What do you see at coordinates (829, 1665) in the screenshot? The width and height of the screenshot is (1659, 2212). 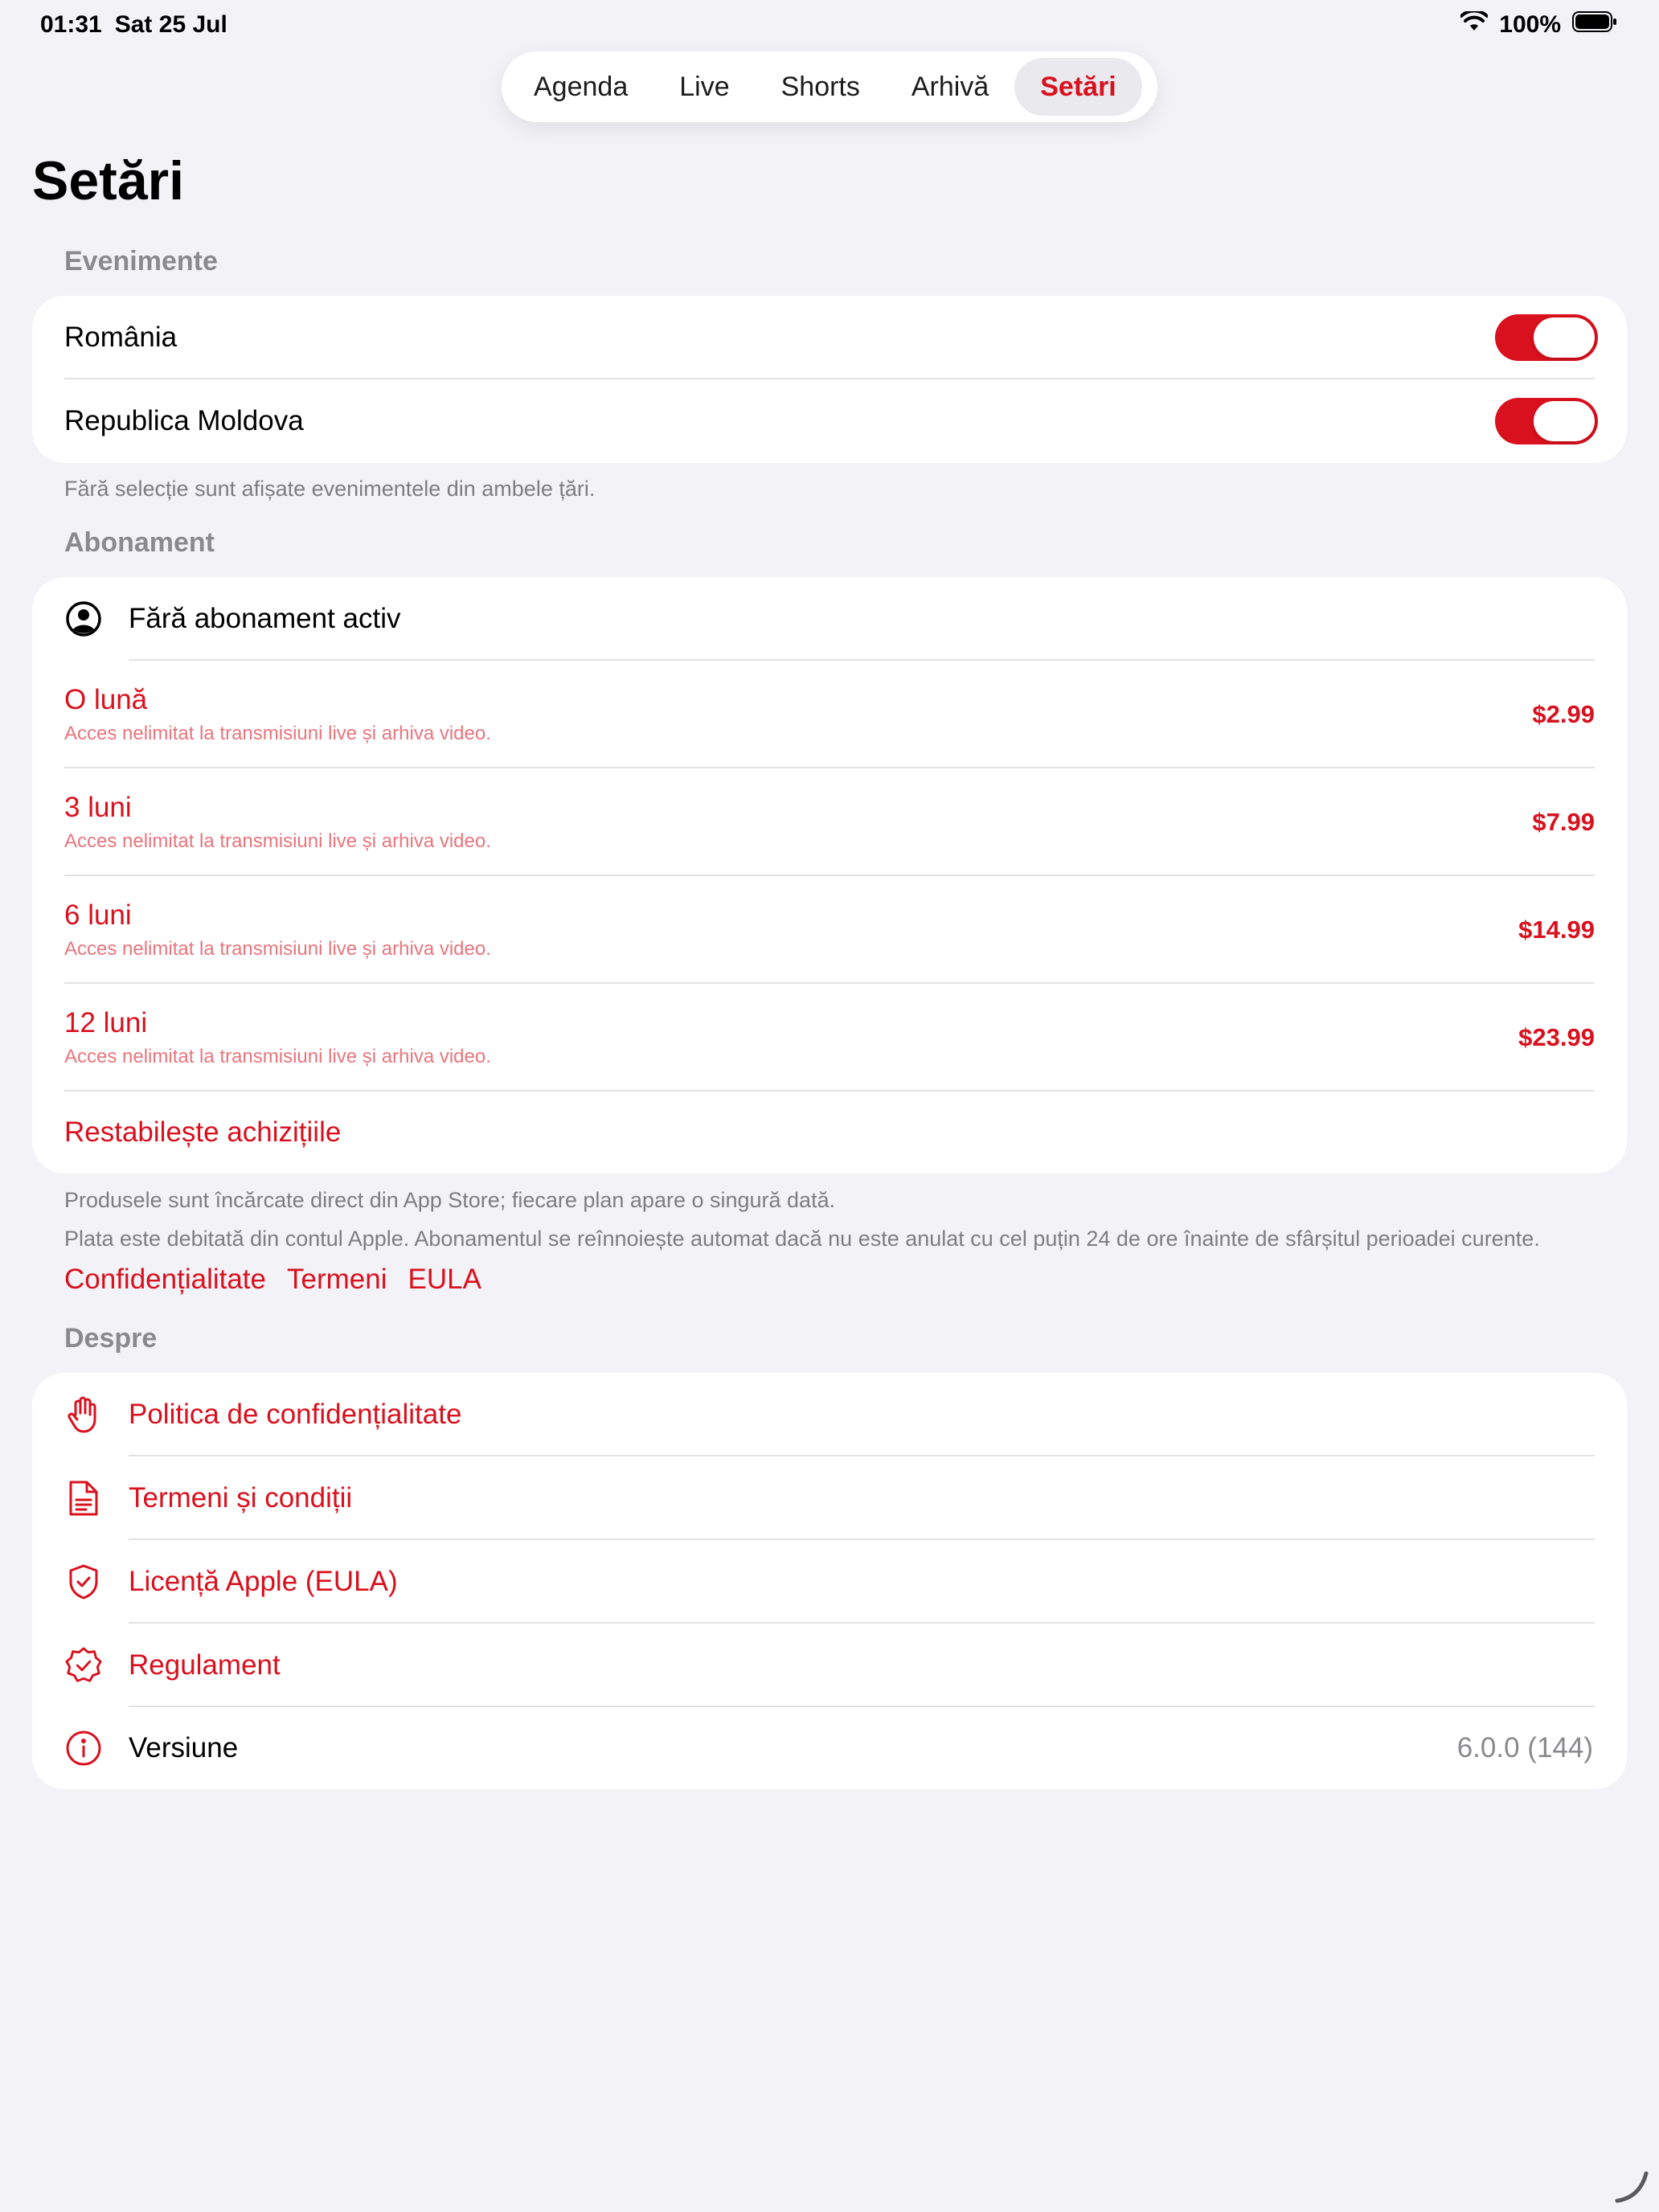 I see `about-item-rules: Regulament` at bounding box center [829, 1665].